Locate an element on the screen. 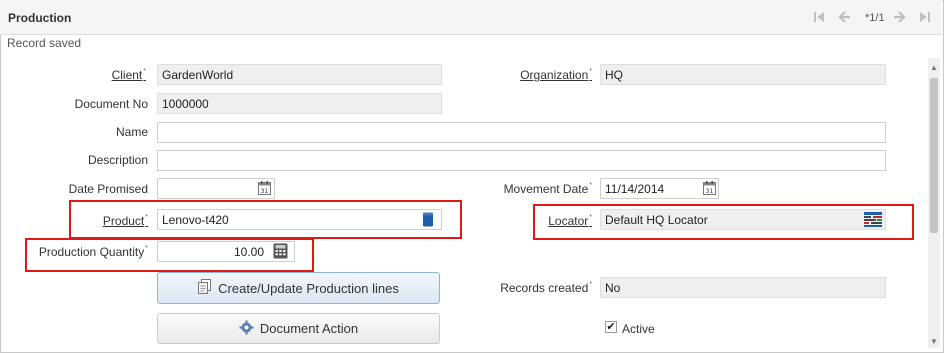 The width and height of the screenshot is (944, 353). name-label: Name is located at coordinates (131, 132).